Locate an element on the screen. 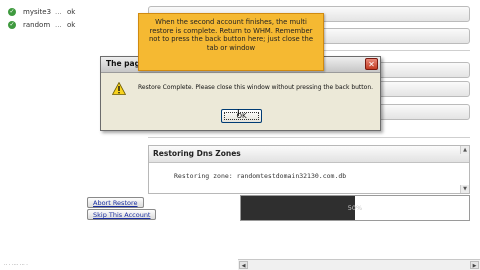 This screenshot has height=270, width=480. account-row: ✓ mysite3 ... ok is located at coordinates (41, 11).